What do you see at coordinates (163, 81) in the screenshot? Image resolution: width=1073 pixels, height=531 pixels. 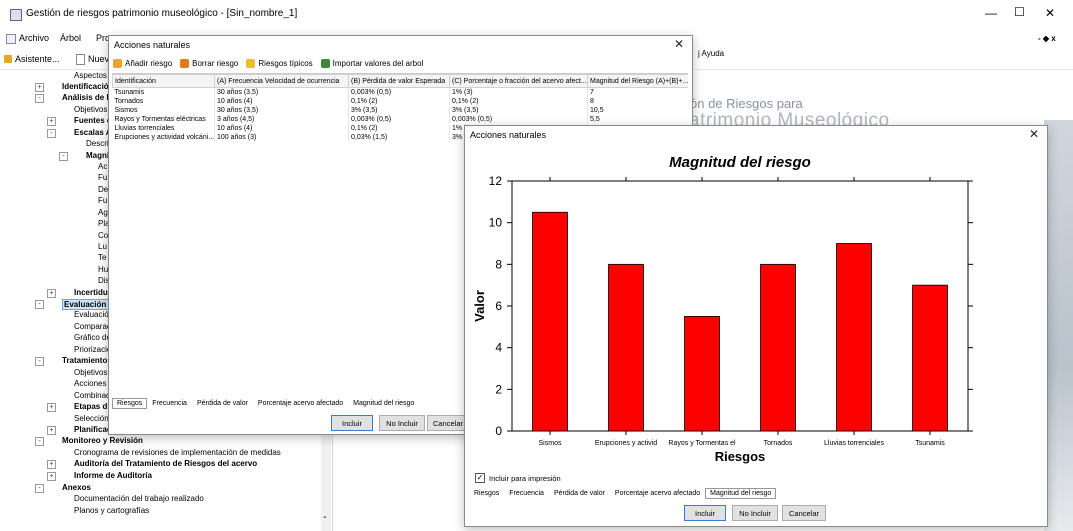 I see `column-header: Identificación` at bounding box center [163, 81].